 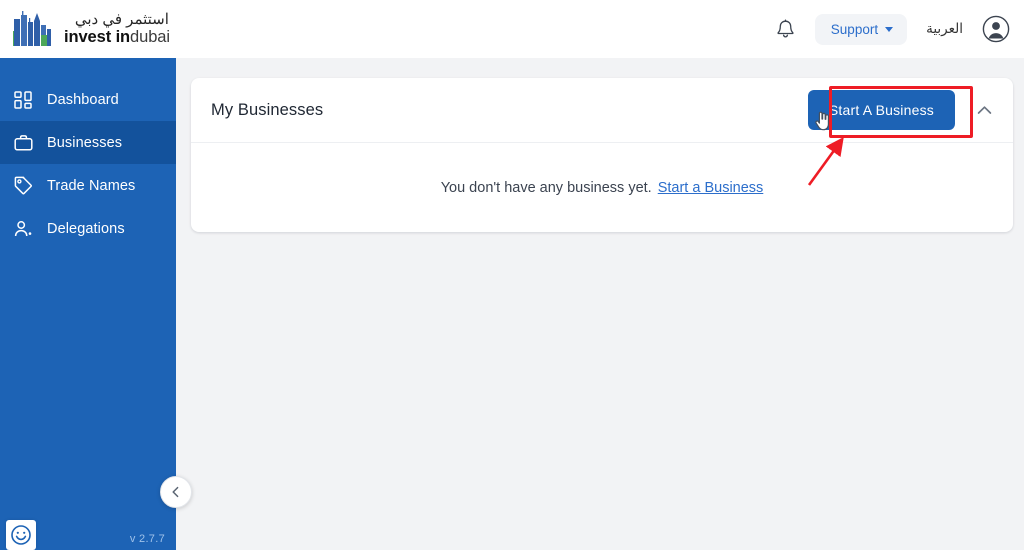 I want to click on logo: استثمر في دبي invest indubai, so click(x=90, y=29).